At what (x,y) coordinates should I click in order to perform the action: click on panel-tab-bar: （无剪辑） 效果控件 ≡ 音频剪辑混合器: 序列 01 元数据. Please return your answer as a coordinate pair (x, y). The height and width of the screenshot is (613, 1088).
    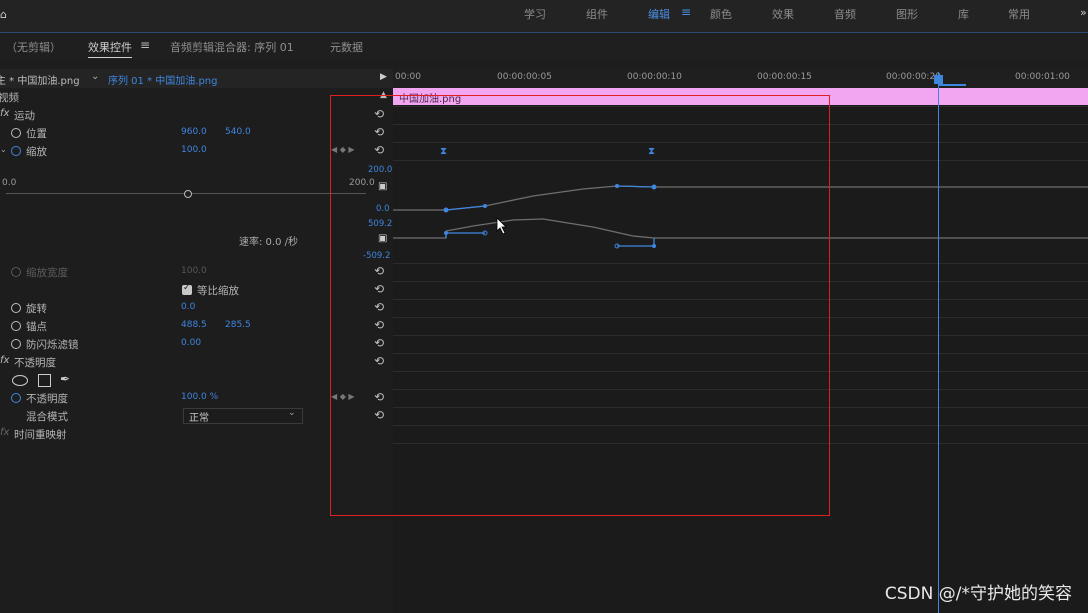
    Looking at the image, I should click on (544, 46).